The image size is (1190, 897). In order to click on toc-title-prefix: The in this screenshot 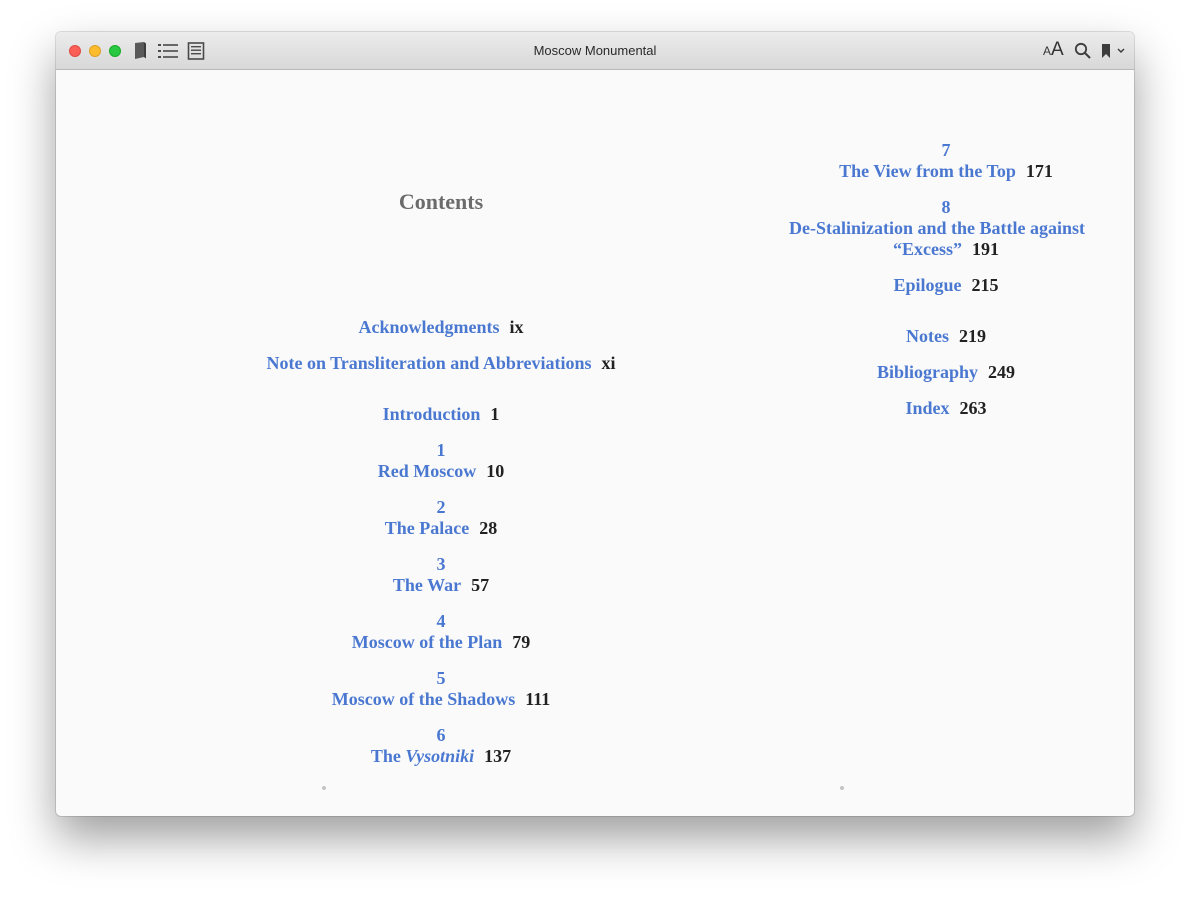, I will do `click(386, 756)`.